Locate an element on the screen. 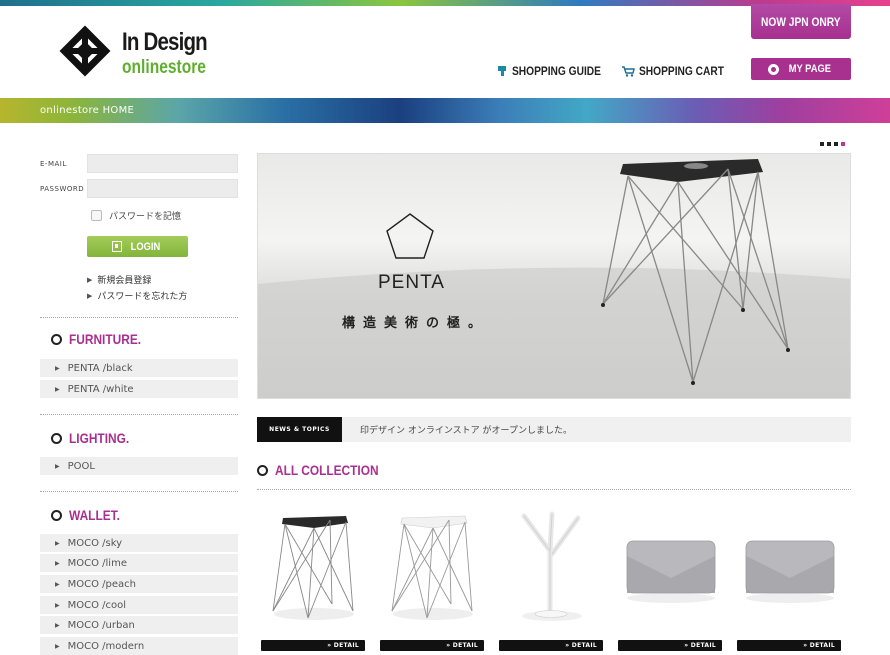 The height and width of the screenshot is (655, 890). shopping-cart-label: SHOPPING CART is located at coordinates (682, 71).